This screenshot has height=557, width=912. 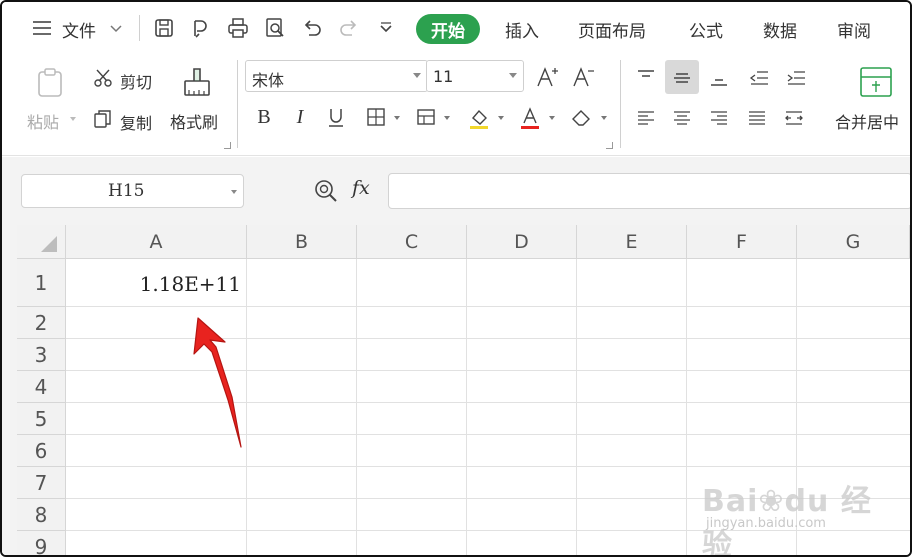 What do you see at coordinates (136, 81) in the screenshot?
I see `cut-button: 剪切` at bounding box center [136, 81].